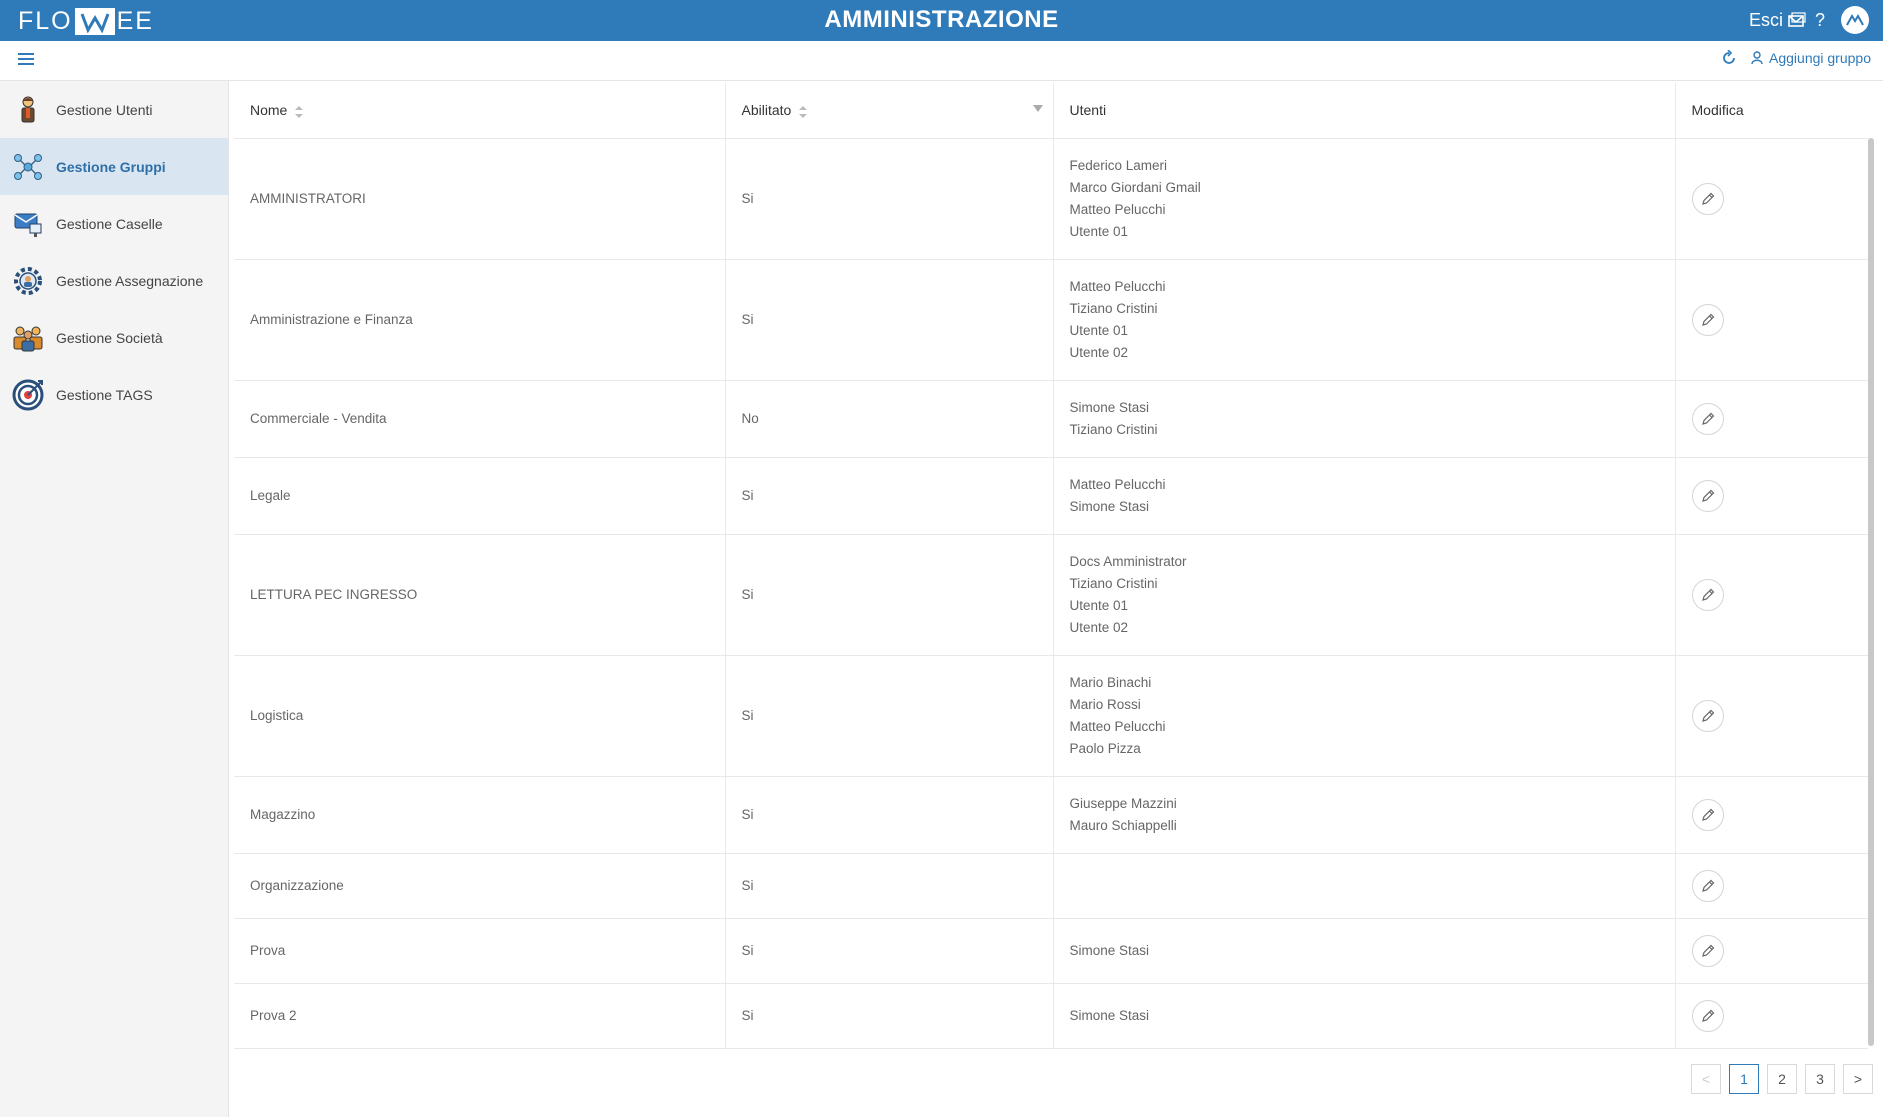 This screenshot has height=1117, width=1883. I want to click on table-row: Prova 2 Si Simone Stasi, so click(1051, 1016).